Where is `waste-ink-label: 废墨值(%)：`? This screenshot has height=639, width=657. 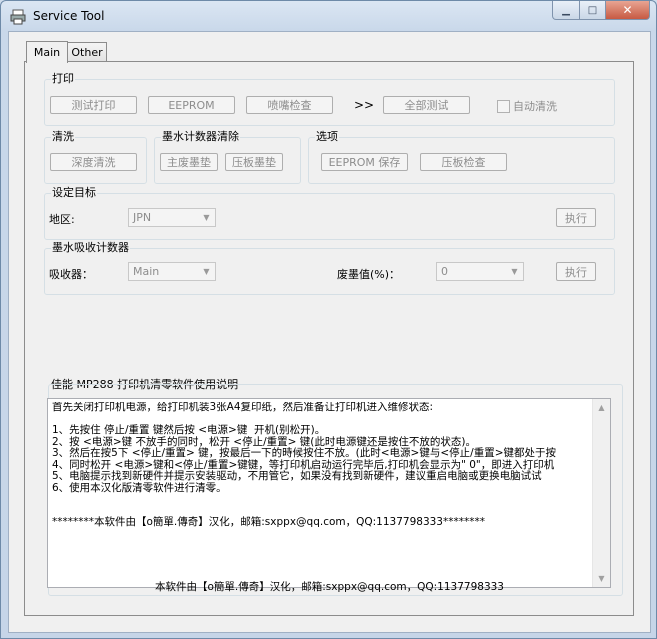 waste-ink-label: 废墨值(%)： is located at coordinates (369, 274).